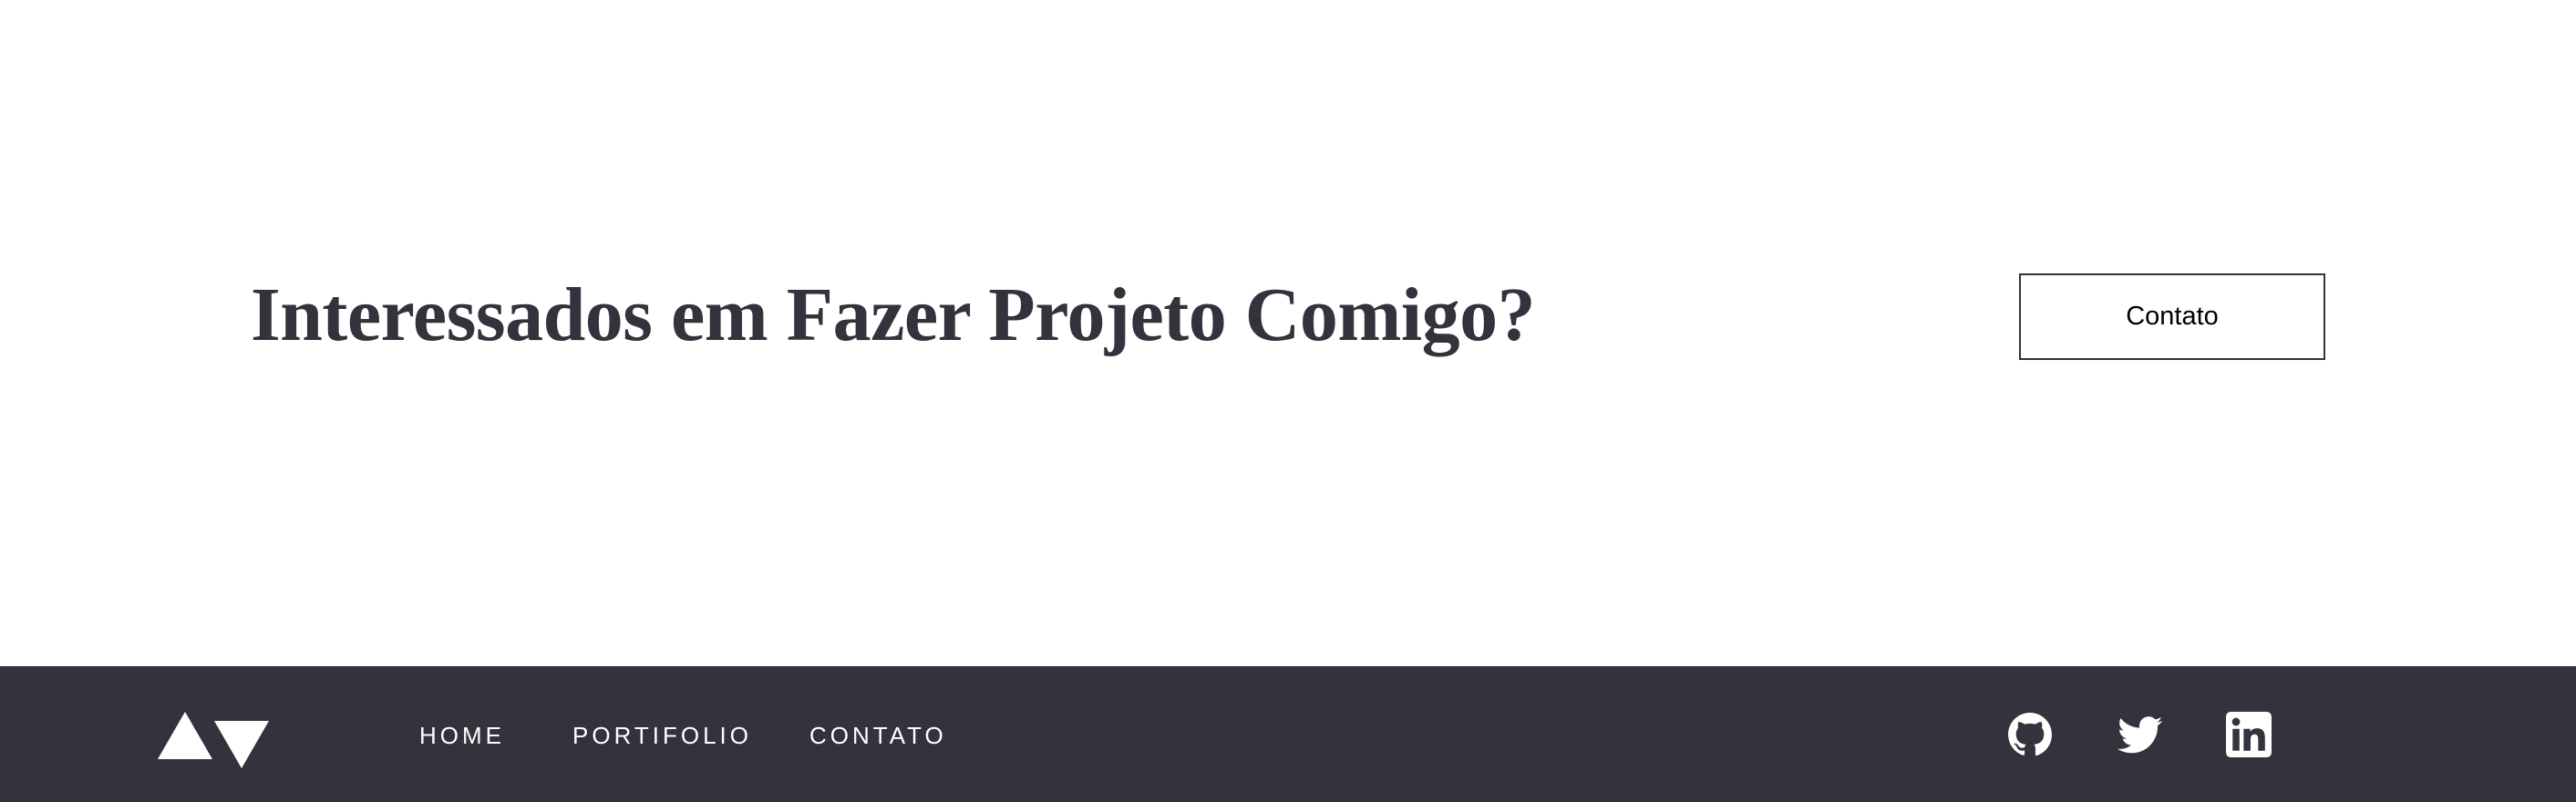  What do you see at coordinates (462, 736) in the screenshot?
I see `nav-link-home: HOME` at bounding box center [462, 736].